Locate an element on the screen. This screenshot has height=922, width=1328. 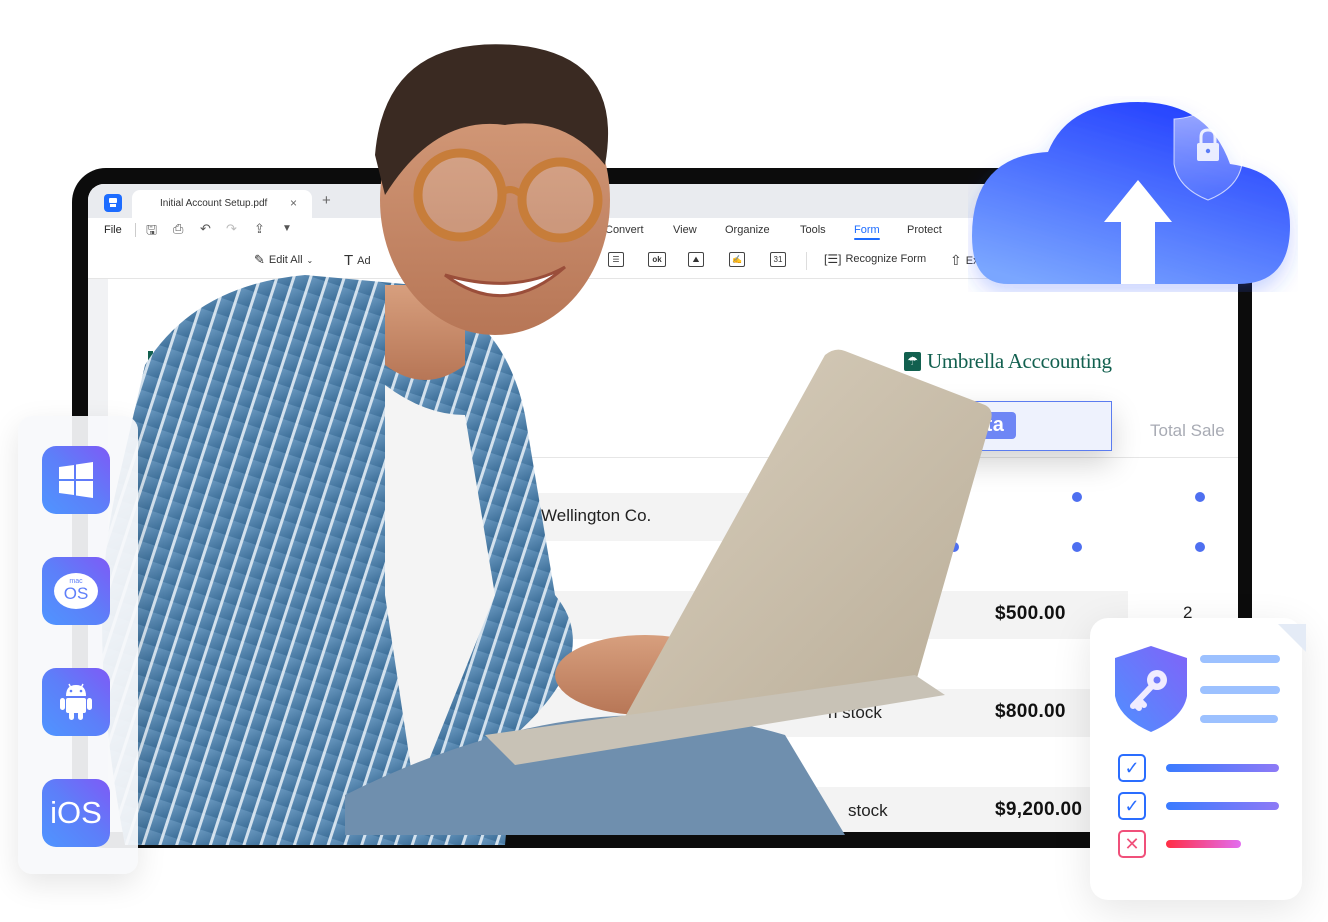
macos-bottom-text: OS is located at coordinates (76, 593).